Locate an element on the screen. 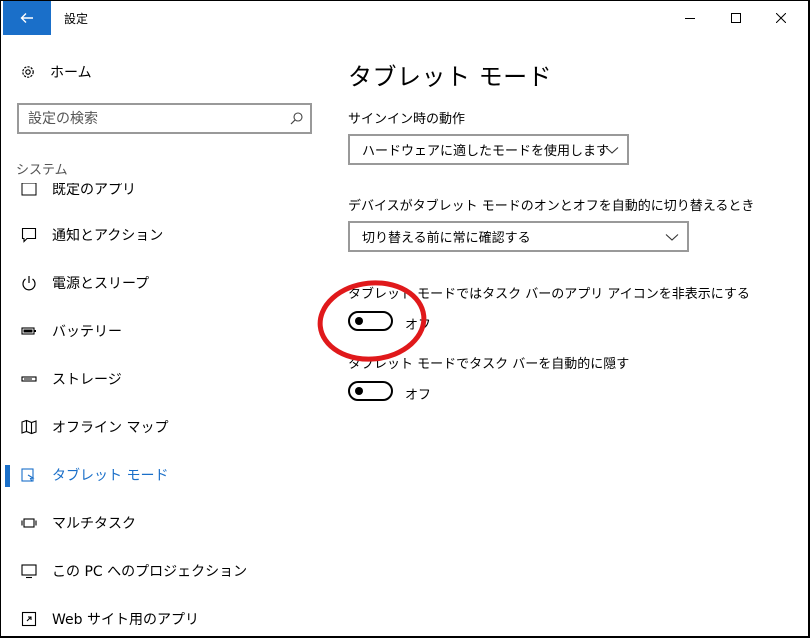 The height and width of the screenshot is (638, 810). home-label: ホーム is located at coordinates (71, 73).